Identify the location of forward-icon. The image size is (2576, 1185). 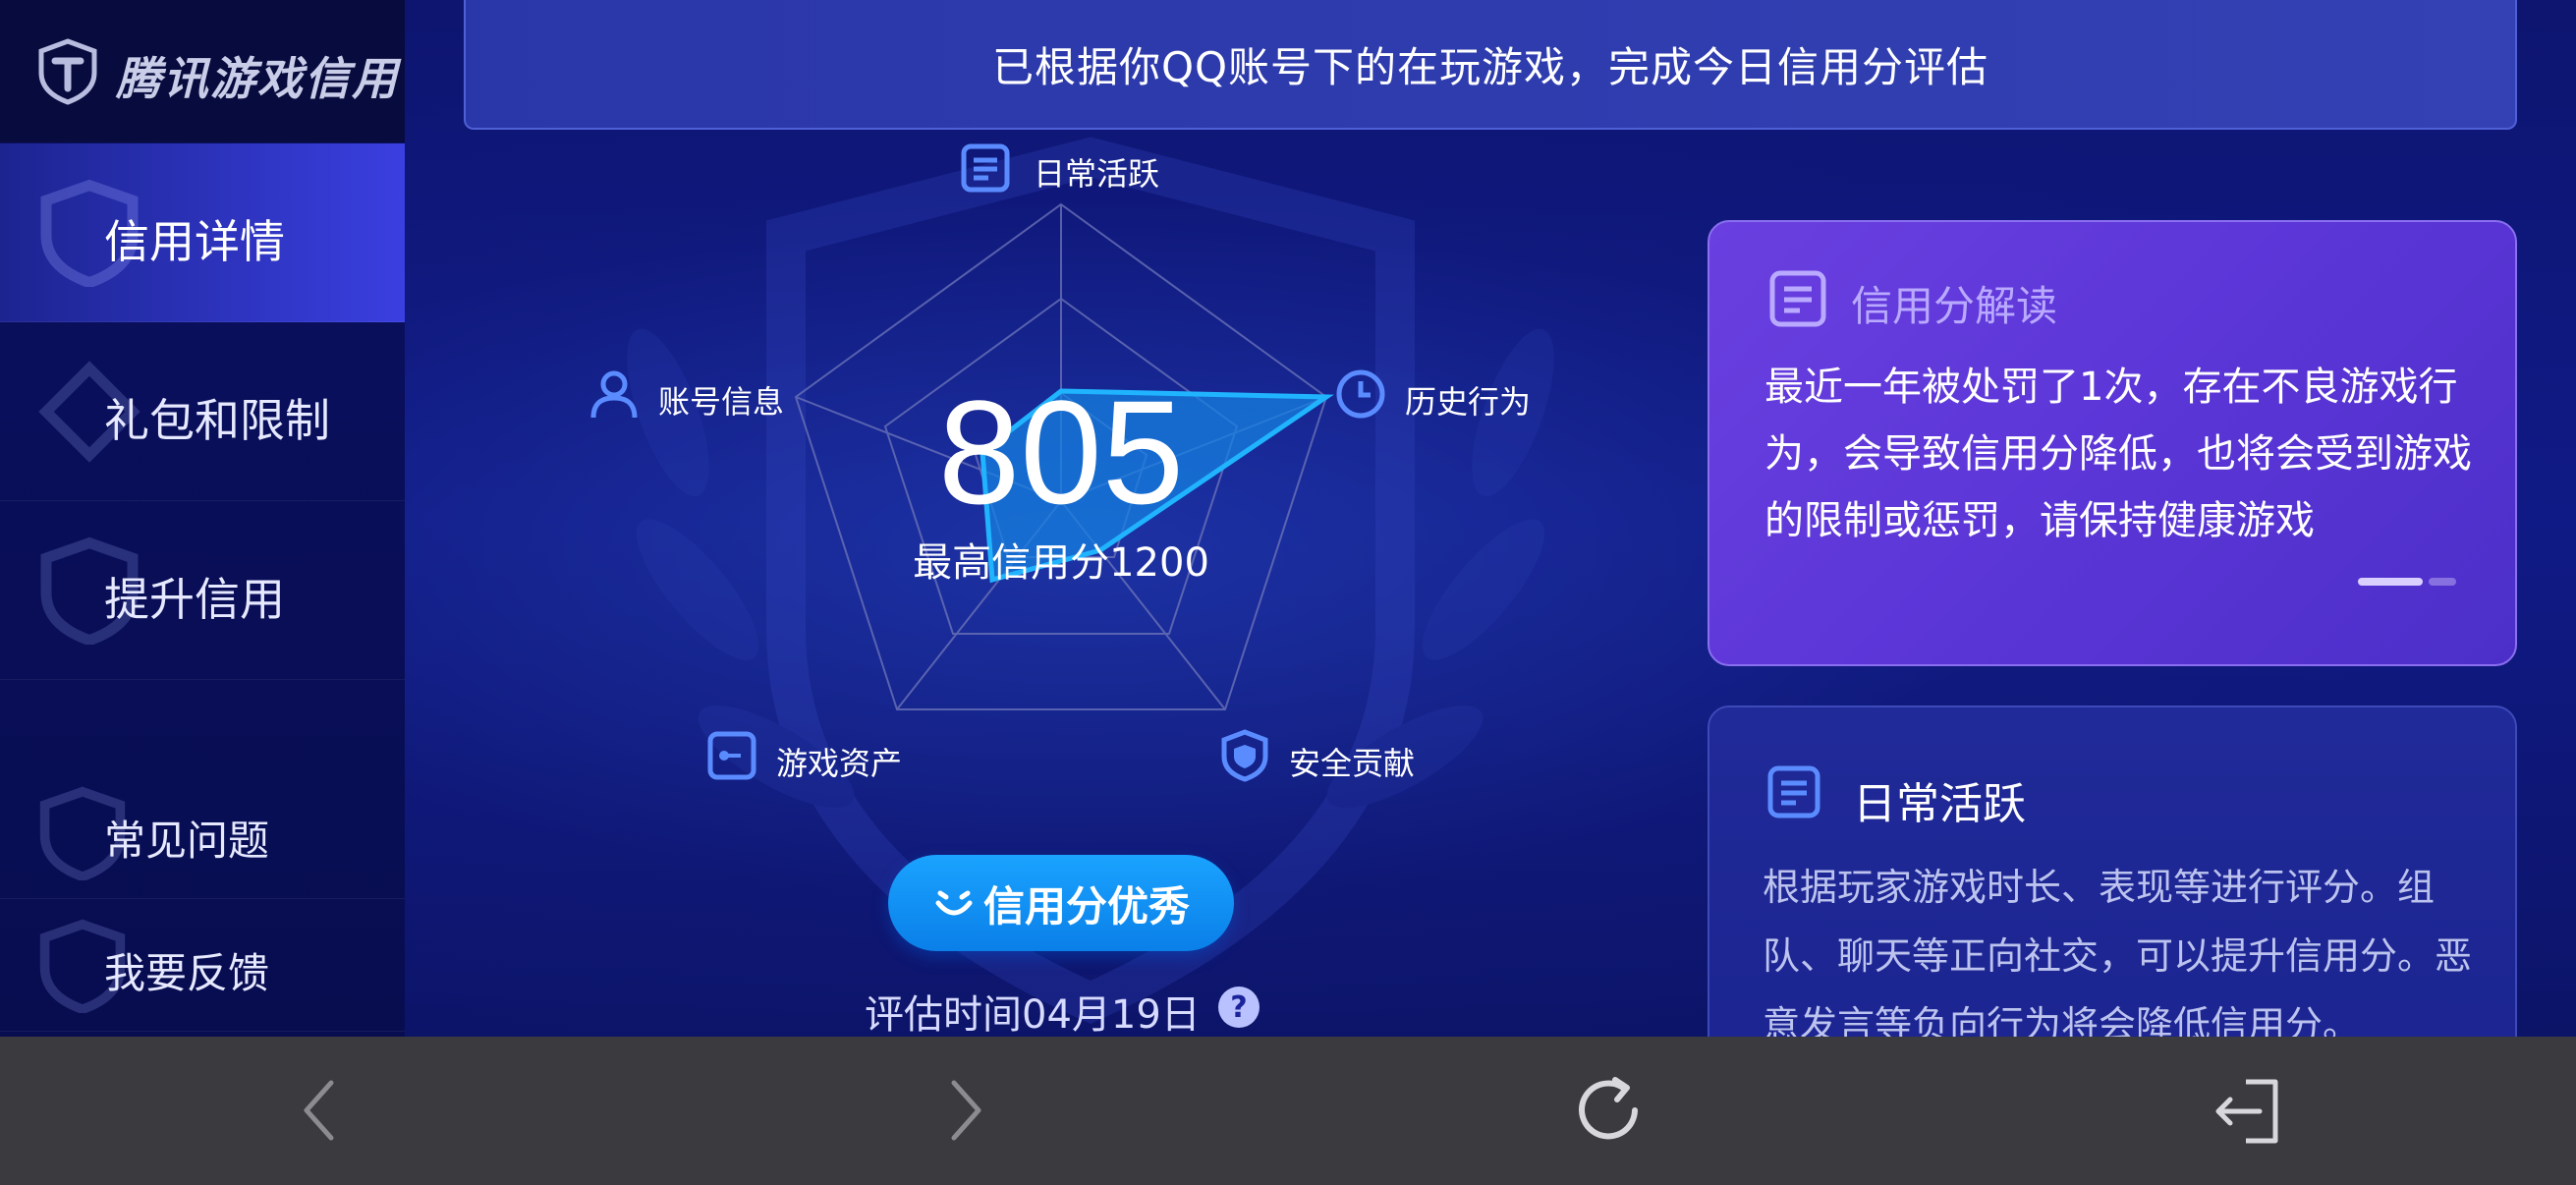
(964, 1111).